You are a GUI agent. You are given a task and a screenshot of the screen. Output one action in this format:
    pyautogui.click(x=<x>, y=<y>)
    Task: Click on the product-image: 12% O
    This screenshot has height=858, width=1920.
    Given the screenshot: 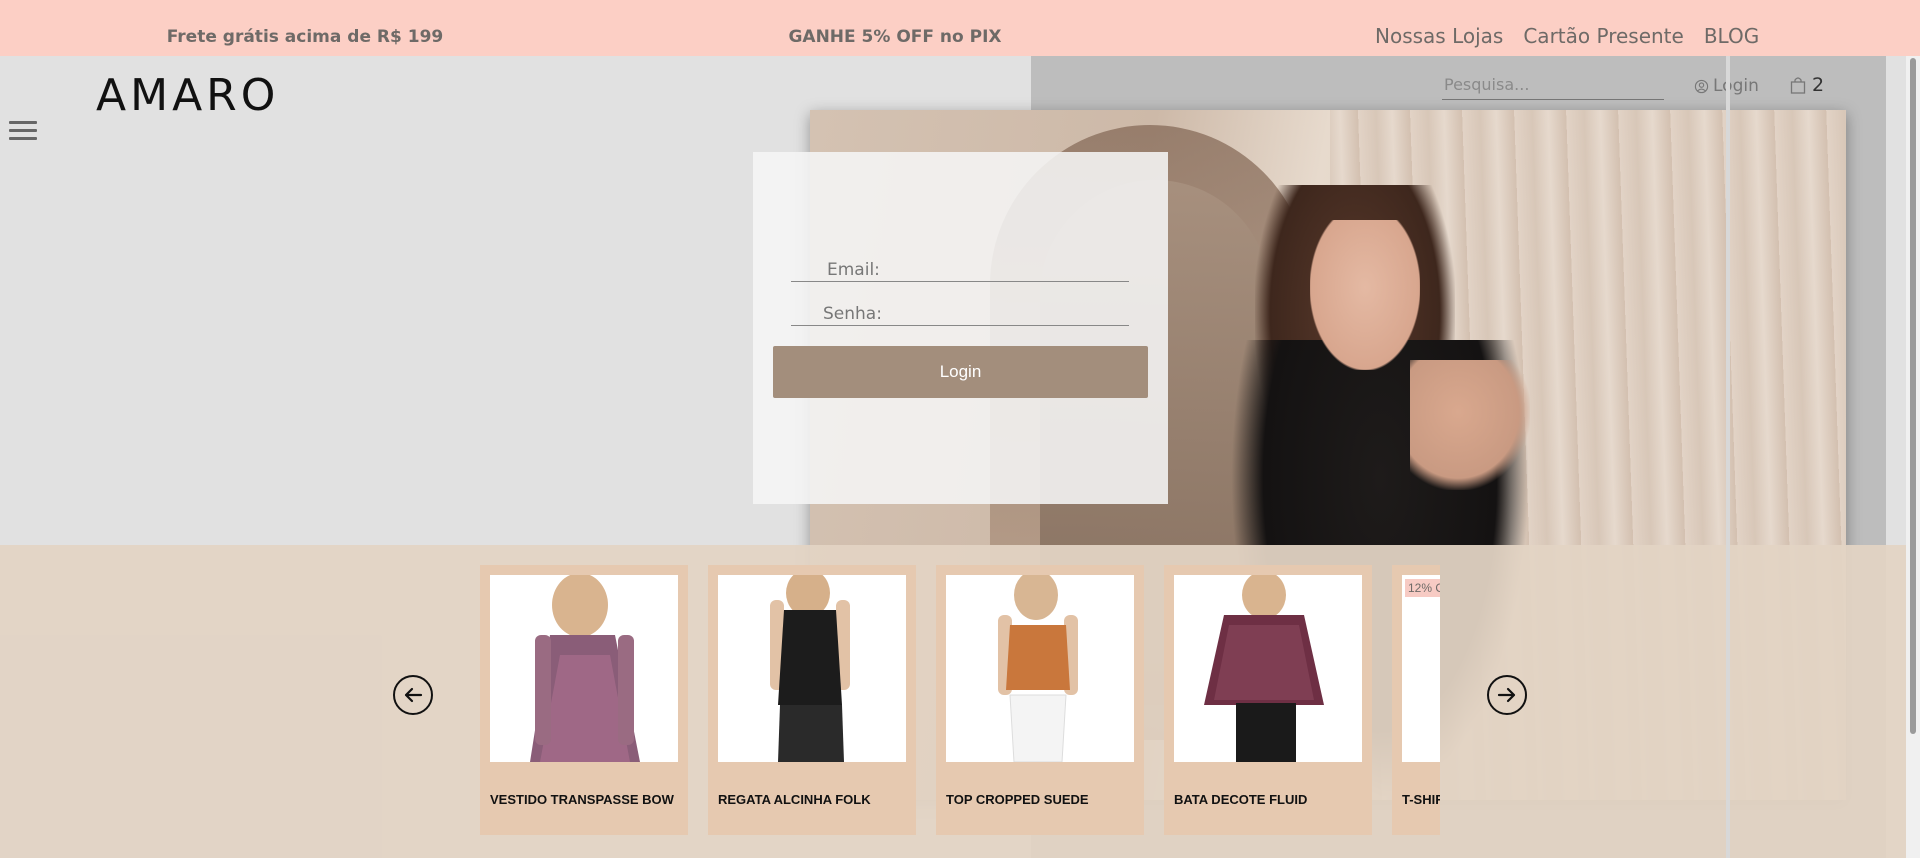 What is the action you would take?
    pyautogui.click(x=1421, y=668)
    